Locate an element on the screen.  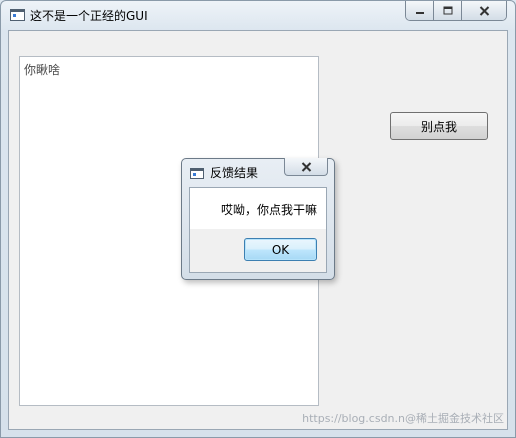
dont-click-button: 别点我 is located at coordinates (439, 126).